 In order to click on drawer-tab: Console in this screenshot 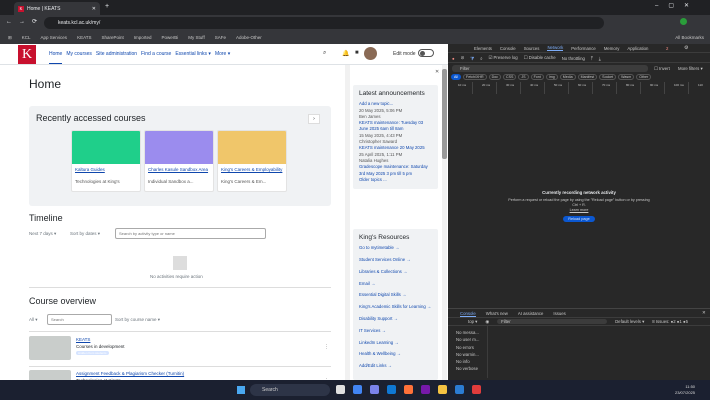, I will do `click(468, 314)`.